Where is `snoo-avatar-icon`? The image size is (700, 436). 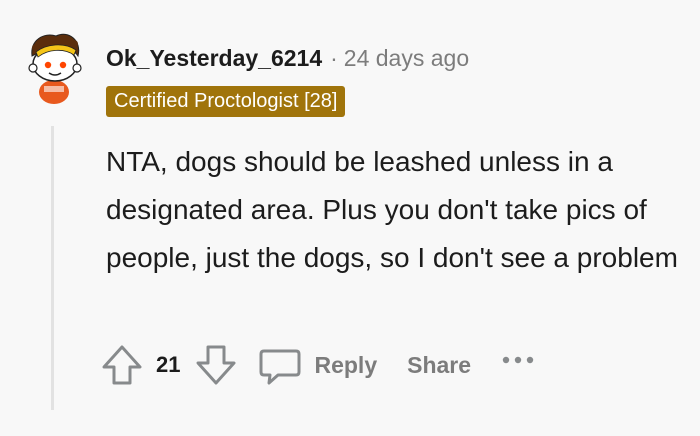
snoo-avatar-icon is located at coordinates (55, 68).